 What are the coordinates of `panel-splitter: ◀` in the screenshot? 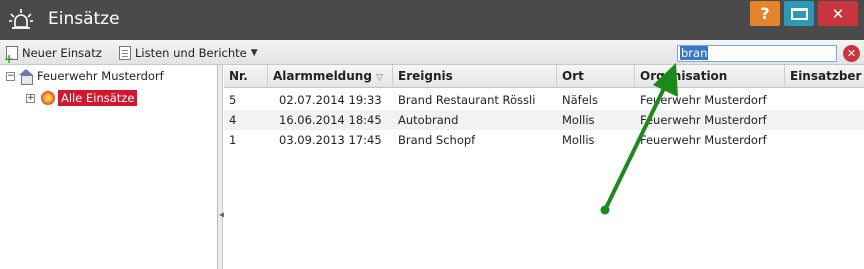 It's located at (221, 167).